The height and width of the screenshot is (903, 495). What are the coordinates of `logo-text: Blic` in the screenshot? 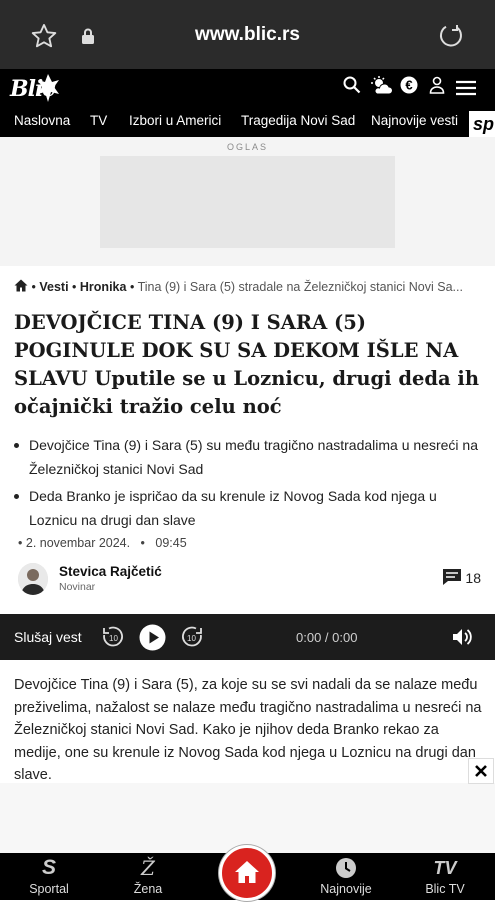 It's located at (33, 89).